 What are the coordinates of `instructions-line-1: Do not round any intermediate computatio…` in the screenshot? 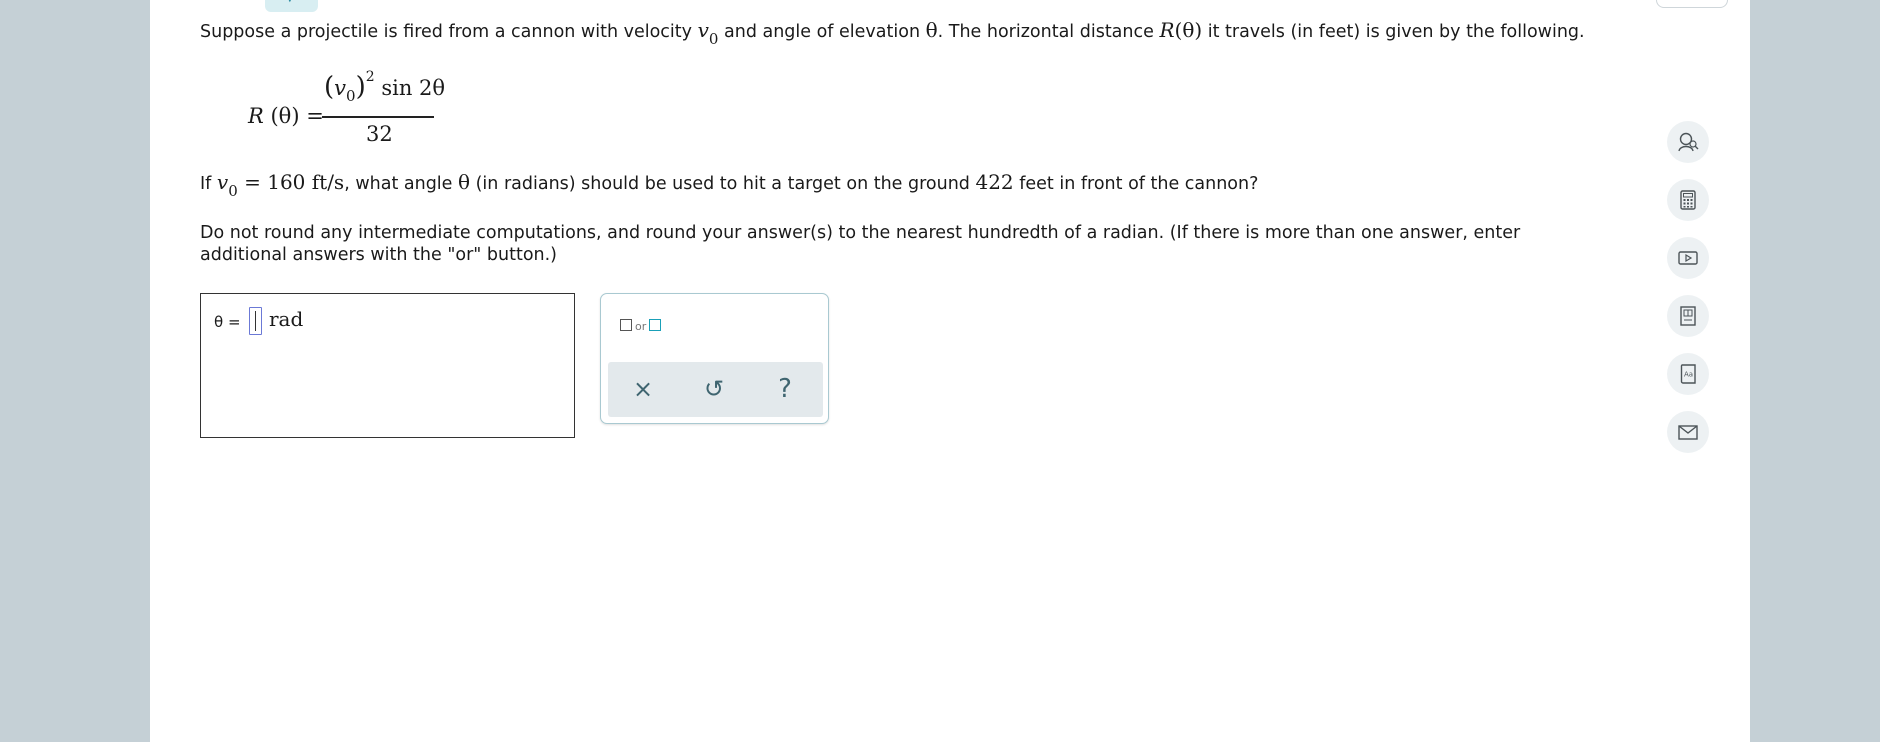 It's located at (860, 233).